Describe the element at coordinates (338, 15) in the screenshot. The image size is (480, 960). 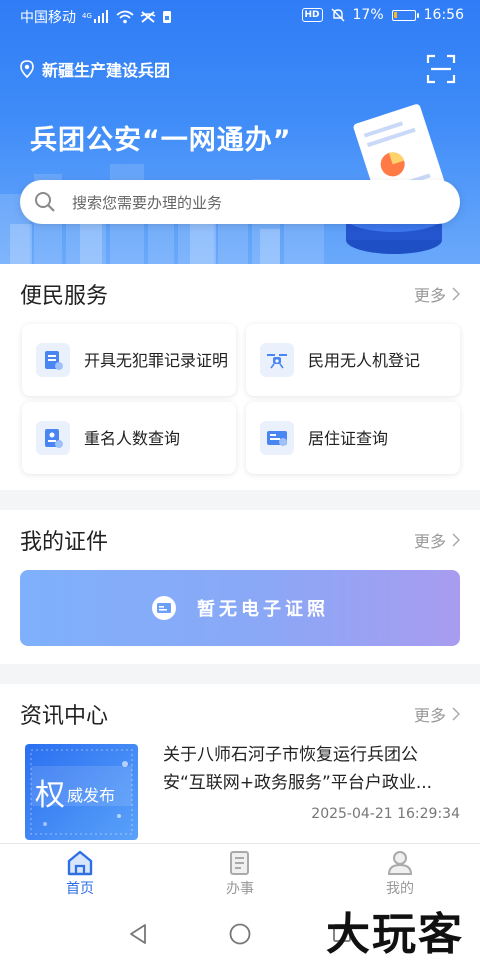
I see `mute-bell-icon` at that location.